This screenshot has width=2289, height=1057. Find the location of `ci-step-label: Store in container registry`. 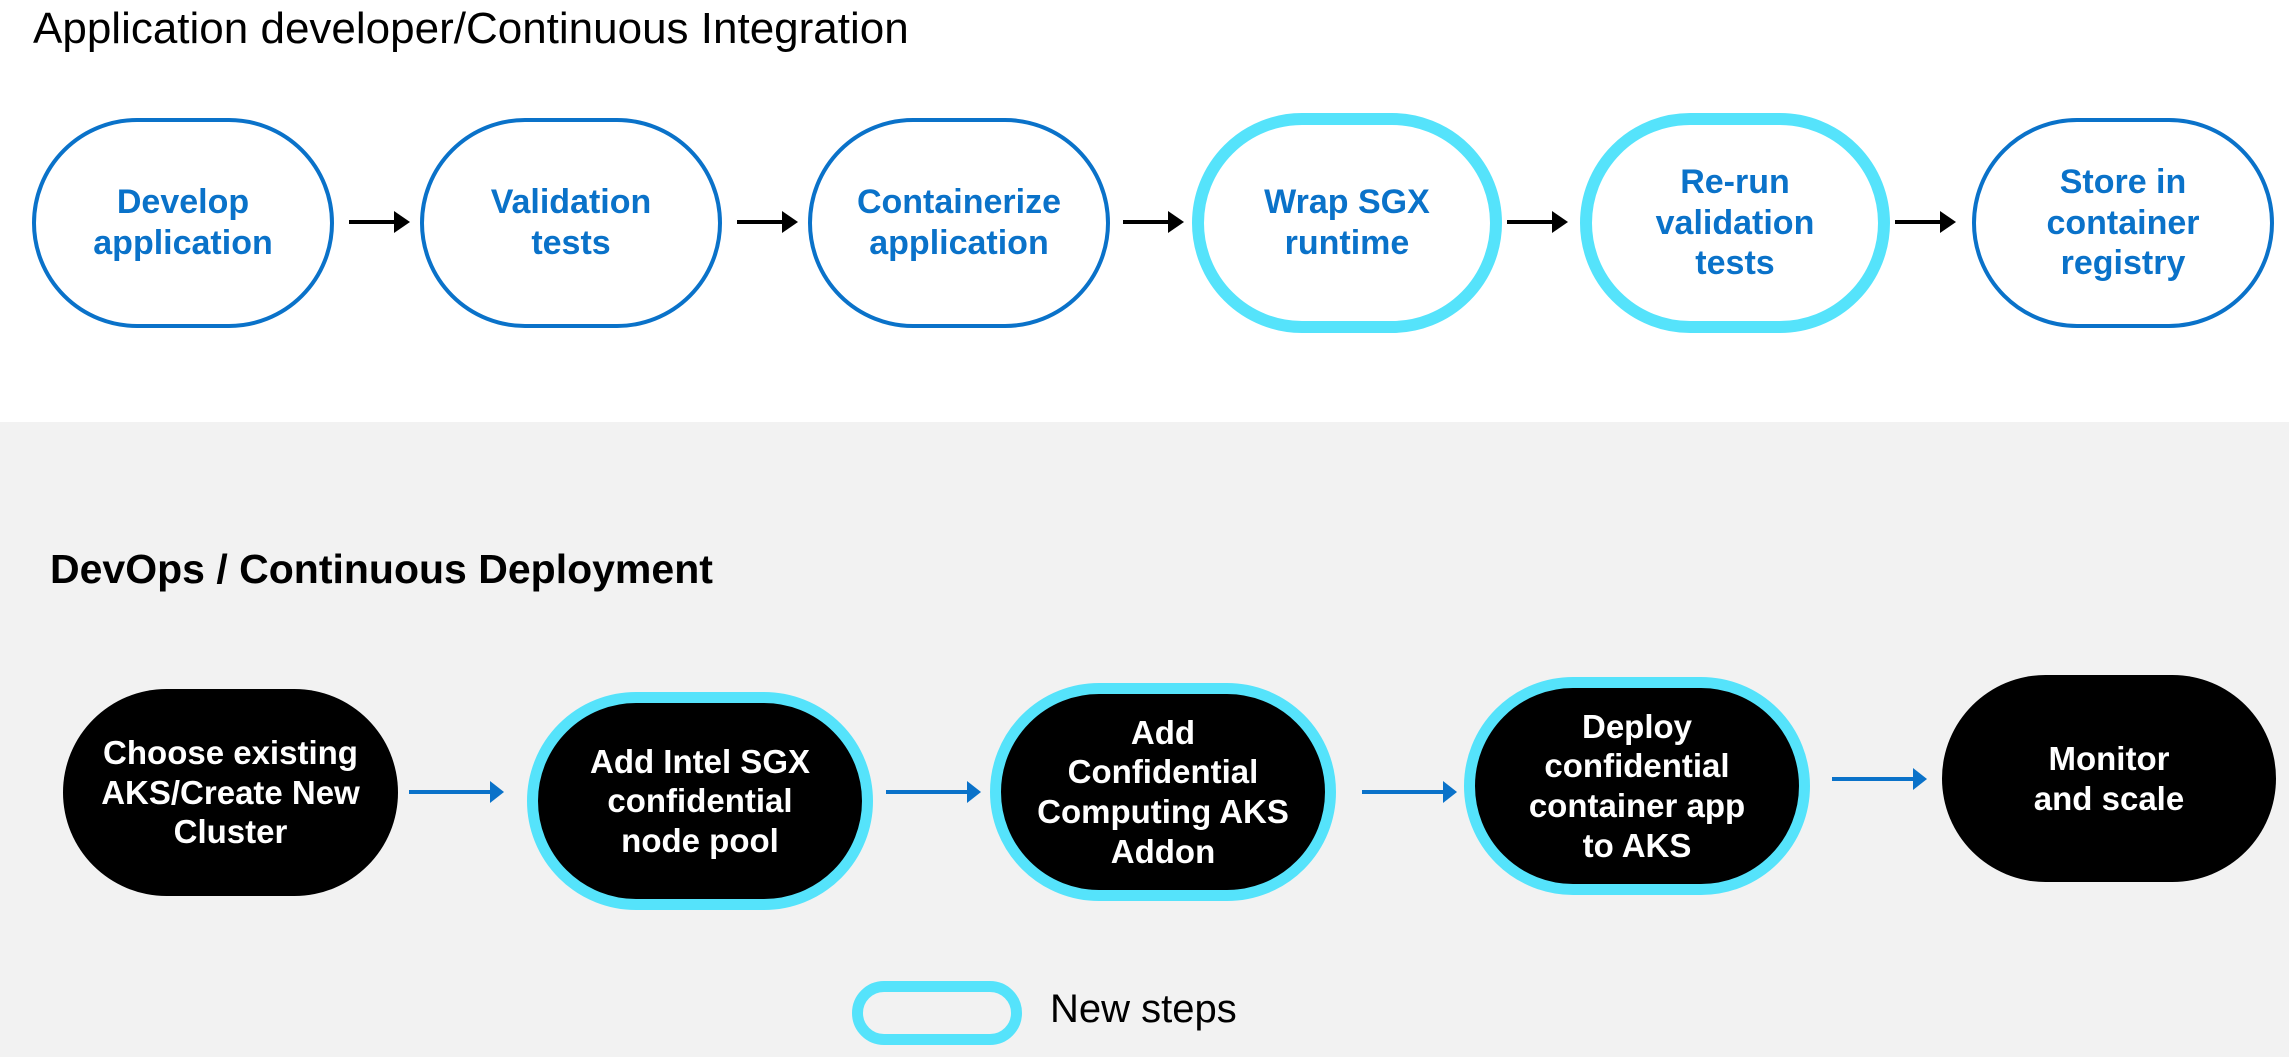

ci-step-label: Store in container registry is located at coordinates (2123, 222).